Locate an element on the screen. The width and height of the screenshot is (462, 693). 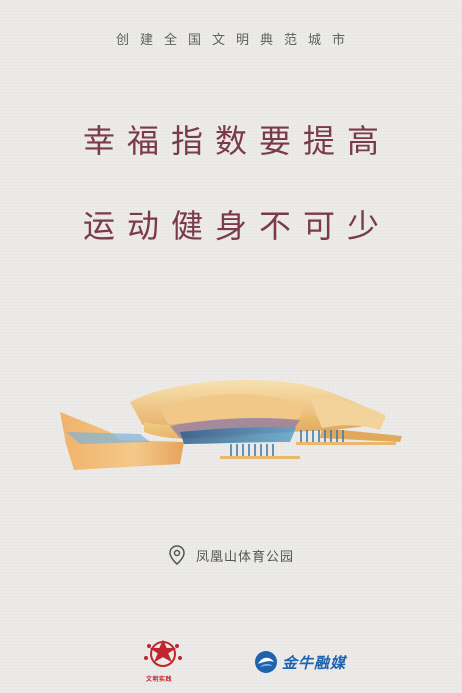
location-pin-icon is located at coordinates (177, 555).